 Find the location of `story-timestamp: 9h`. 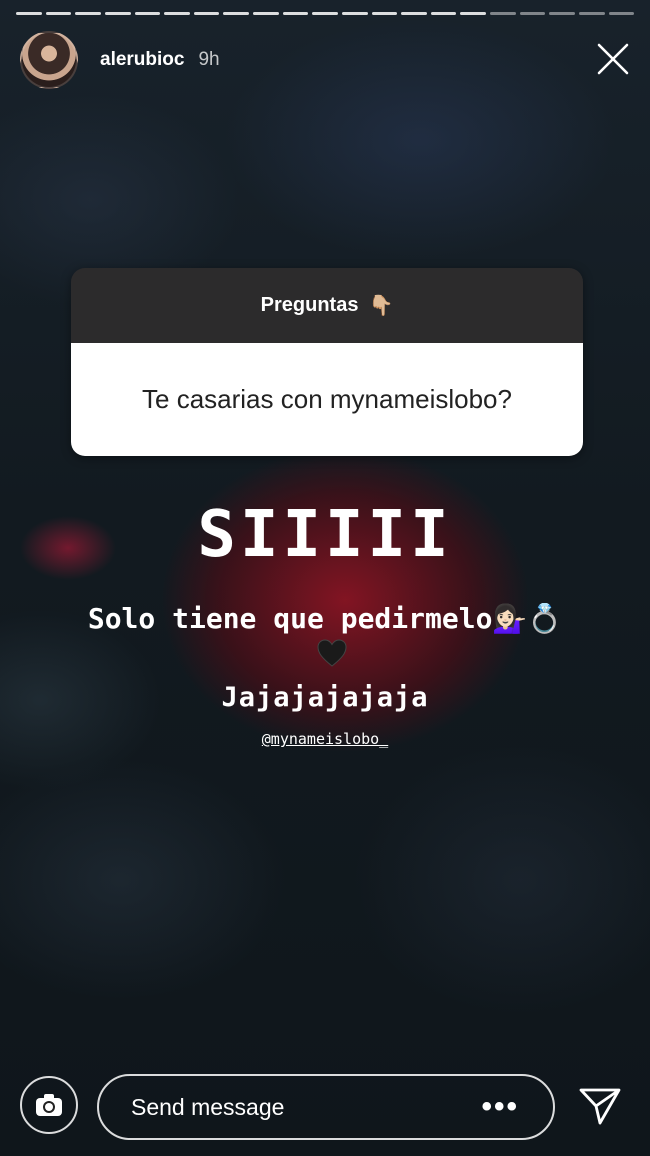

story-timestamp: 9h is located at coordinates (209, 59).